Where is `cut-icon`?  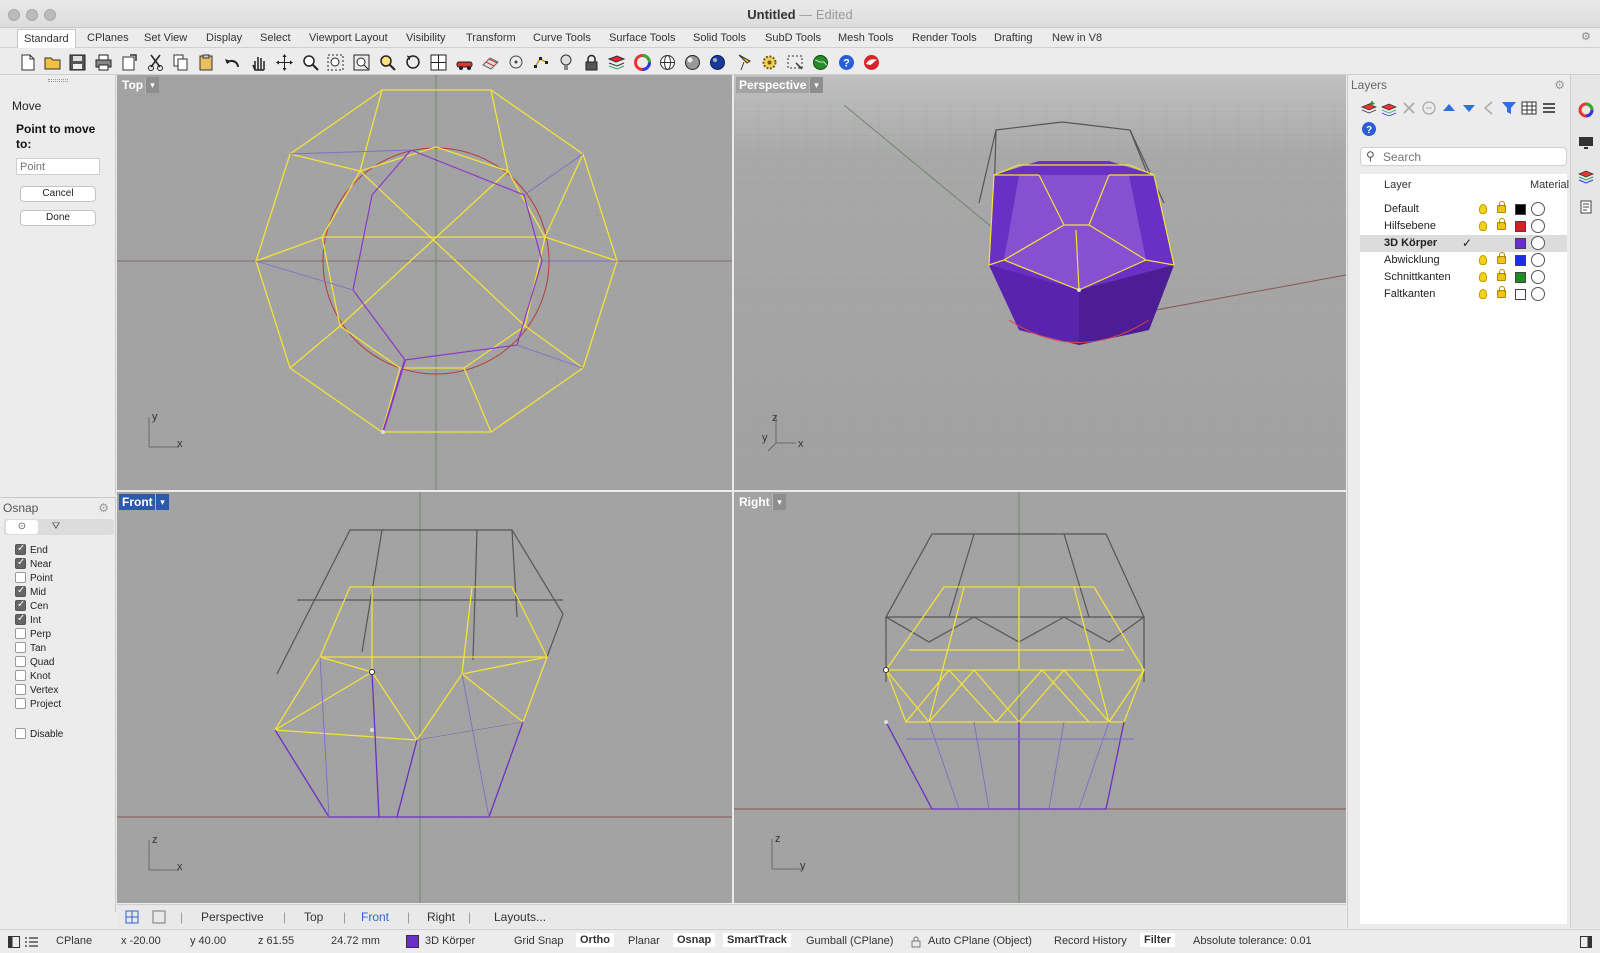
cut-icon is located at coordinates (155, 62).